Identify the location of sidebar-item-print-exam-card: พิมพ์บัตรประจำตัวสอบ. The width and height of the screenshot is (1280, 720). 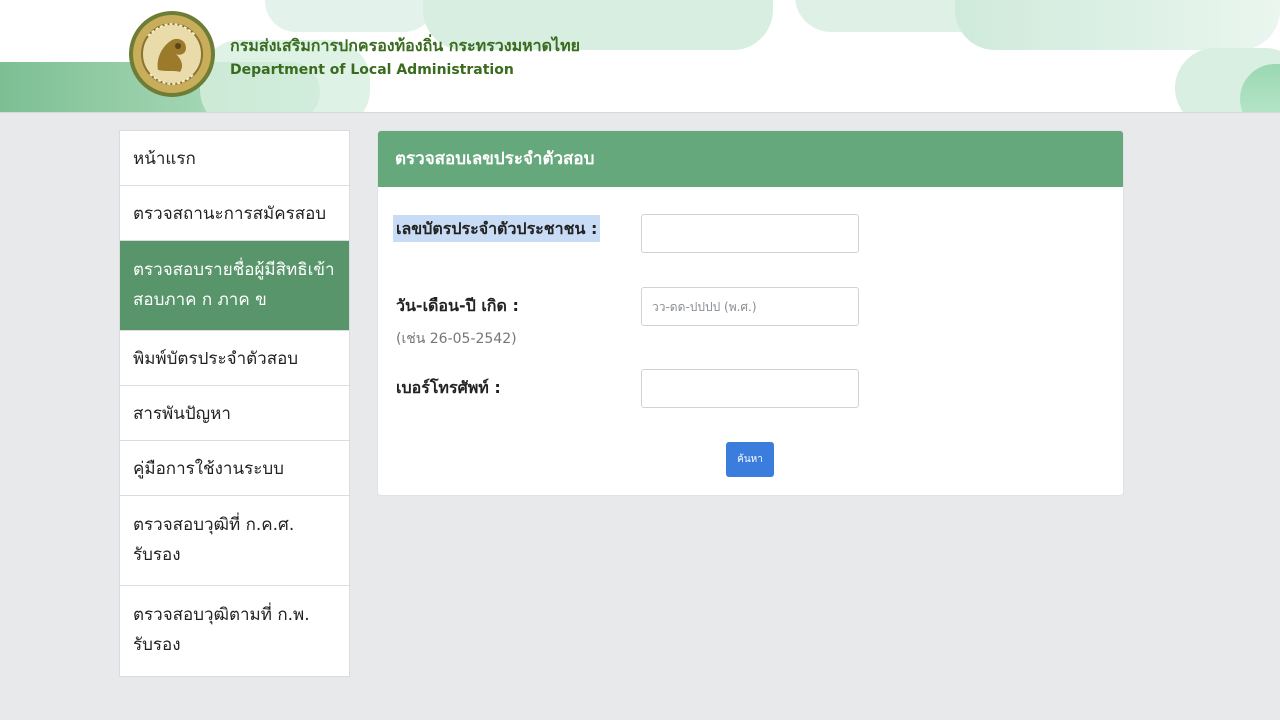
(234, 358).